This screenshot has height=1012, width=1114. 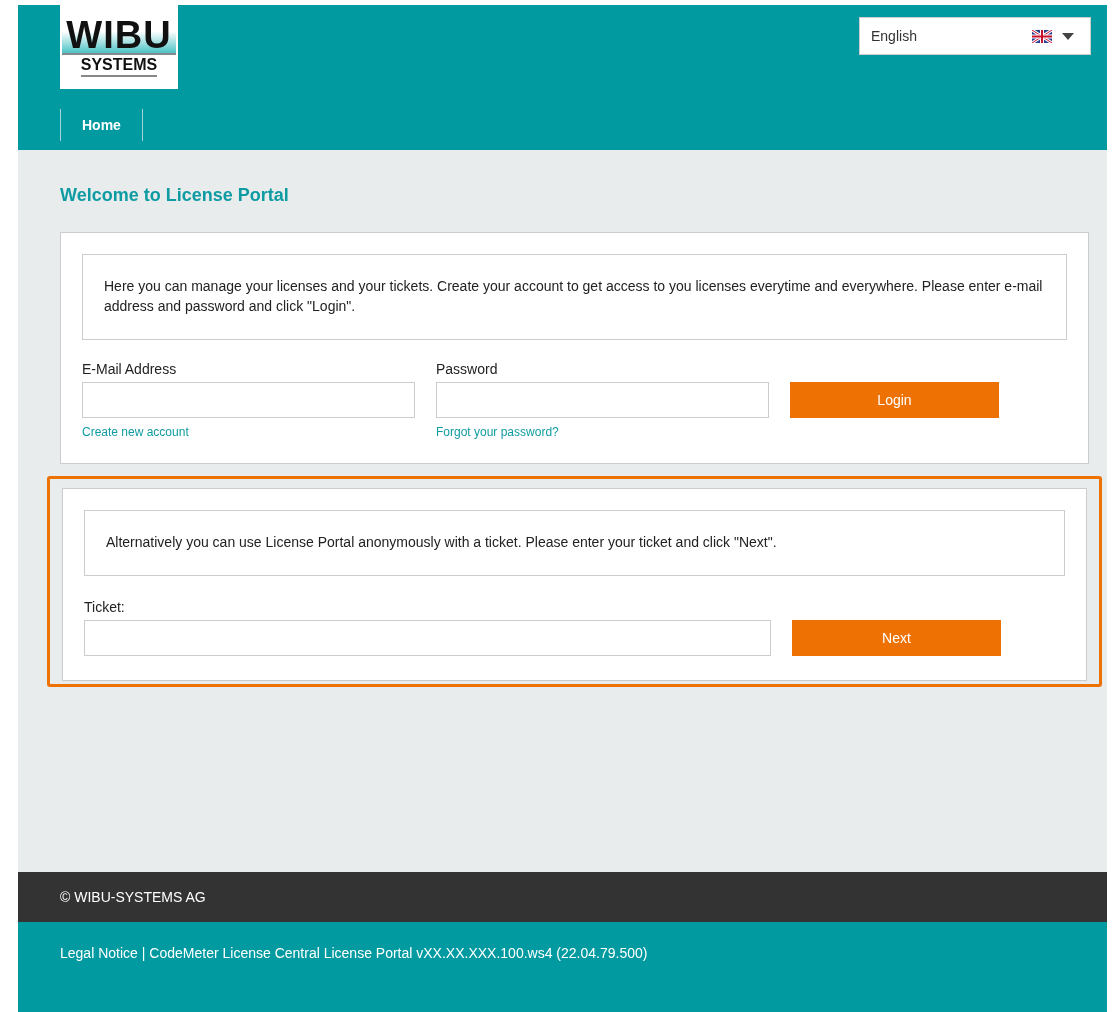 What do you see at coordinates (105, 607) in the screenshot?
I see `field-label: Ticket:` at bounding box center [105, 607].